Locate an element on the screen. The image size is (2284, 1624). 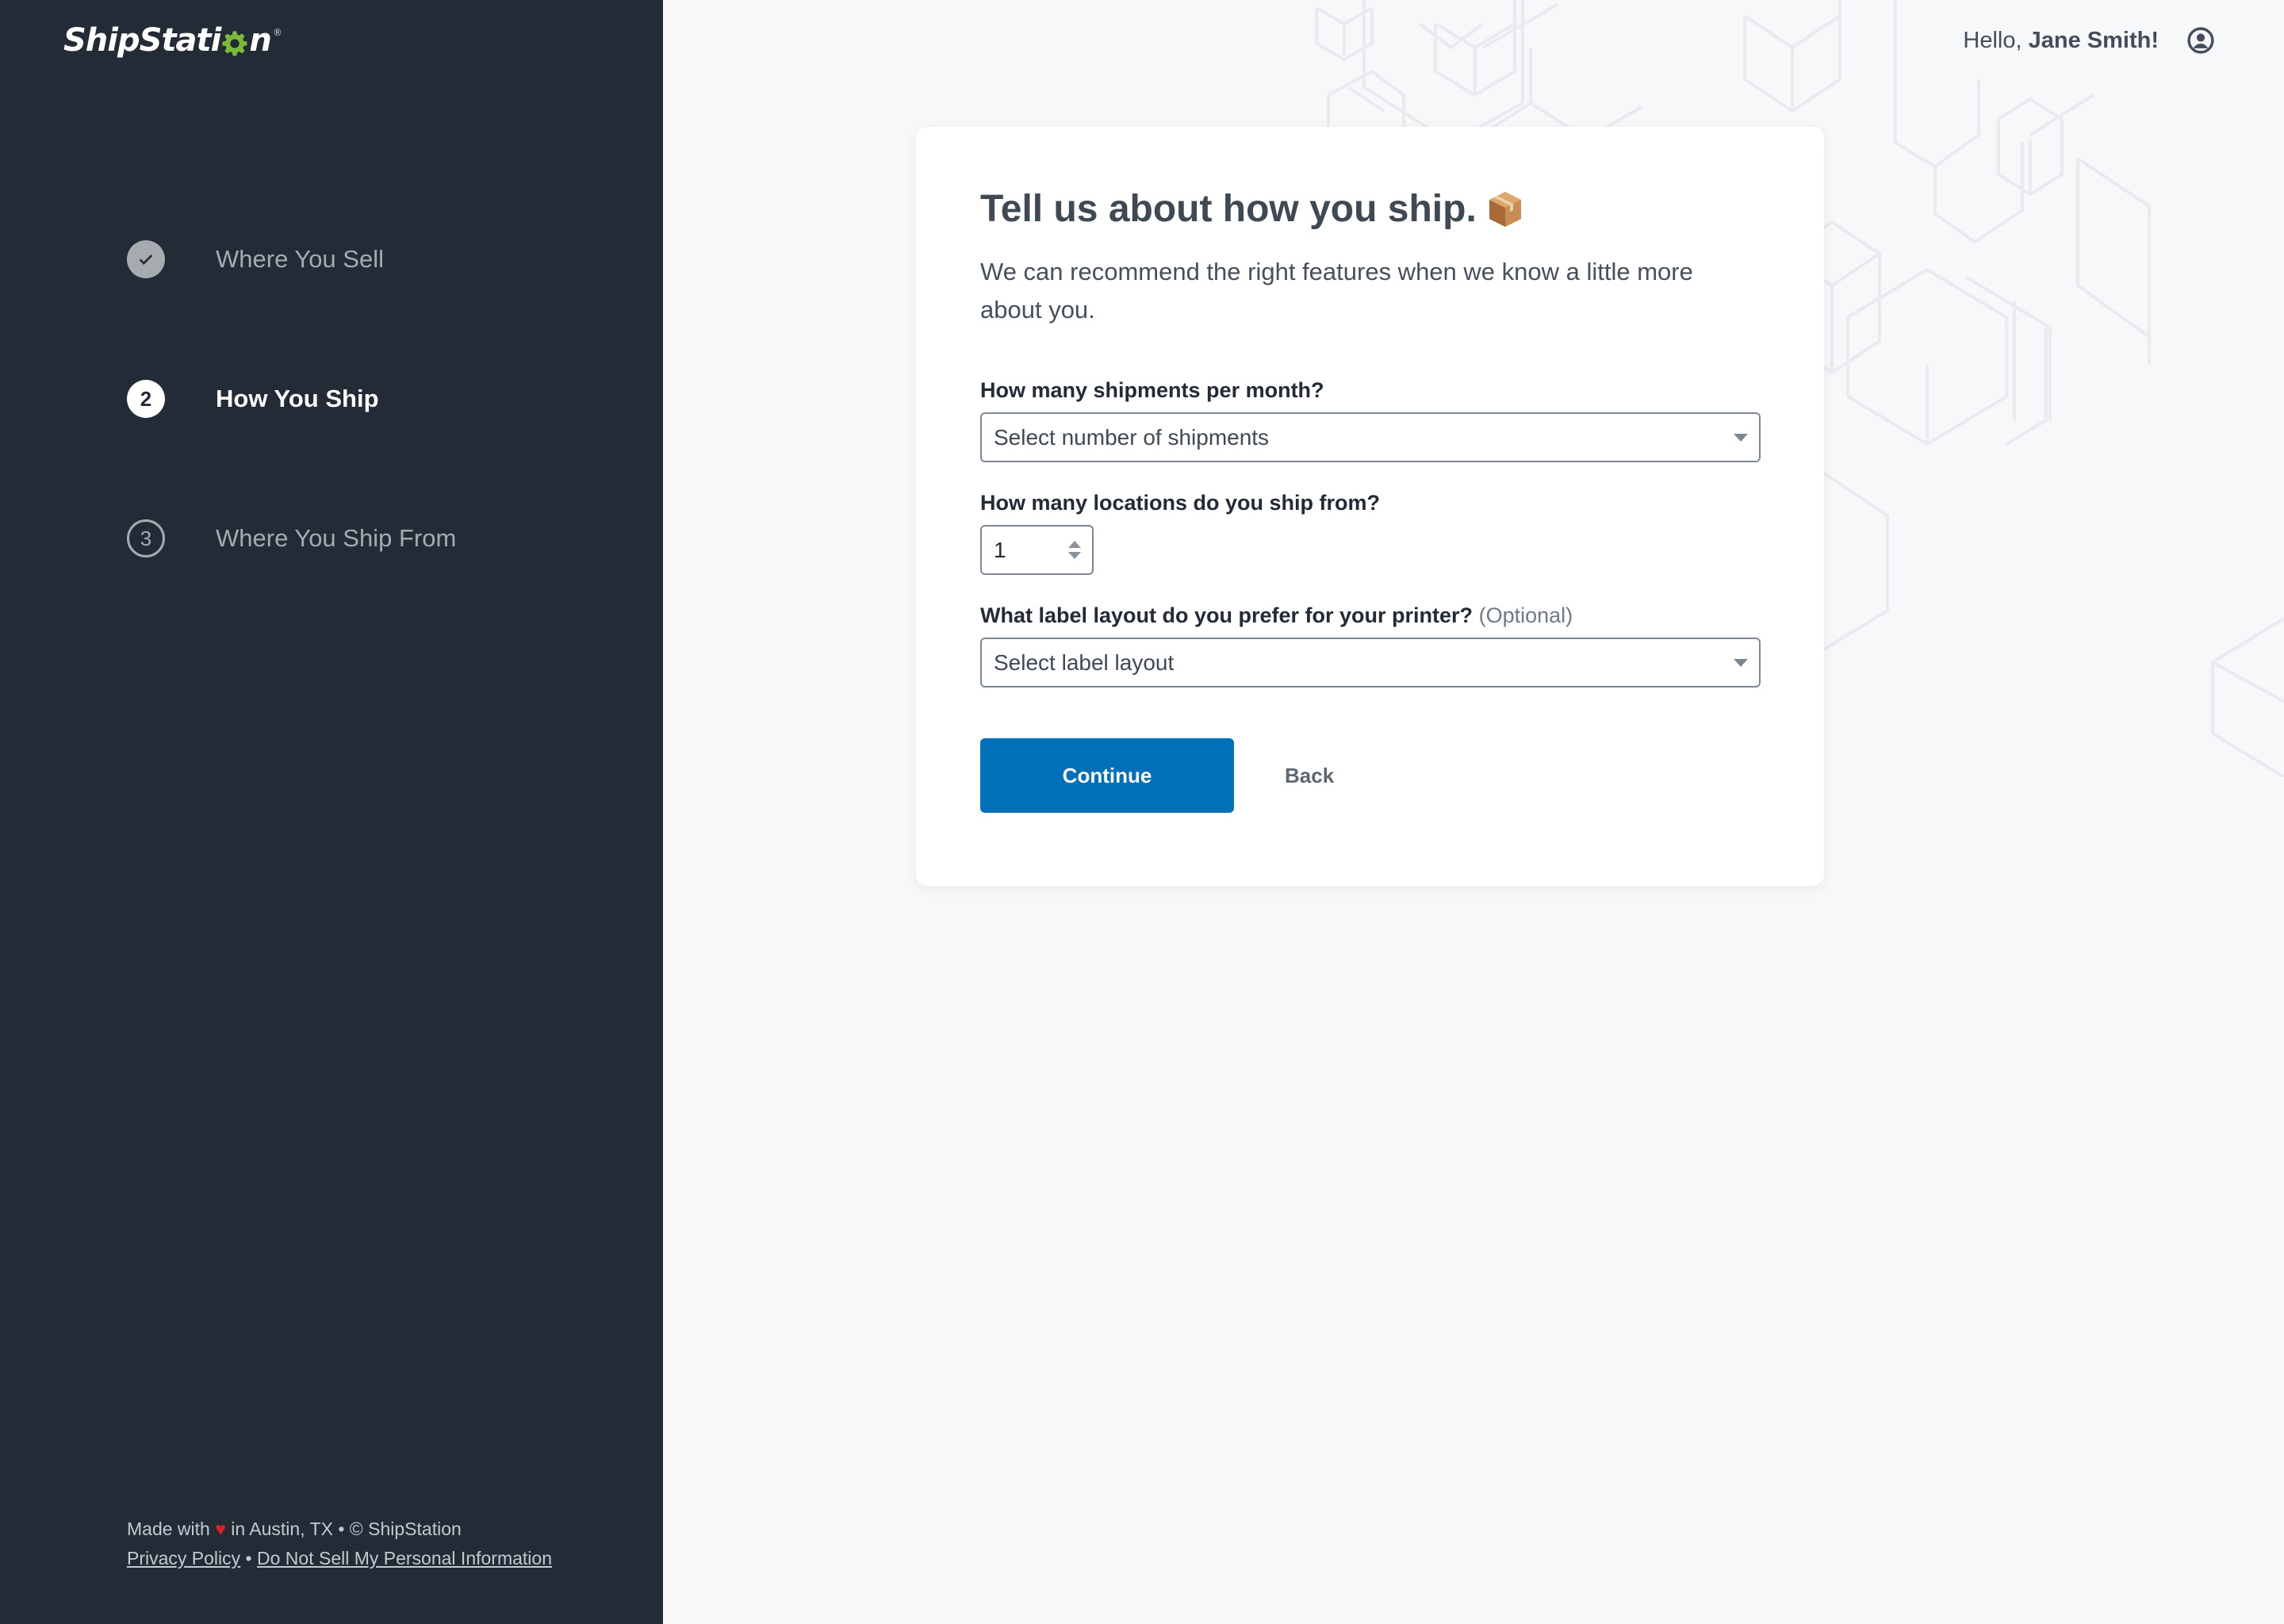
step-where-you-sell: Where You Sell is located at coordinates (291, 259).